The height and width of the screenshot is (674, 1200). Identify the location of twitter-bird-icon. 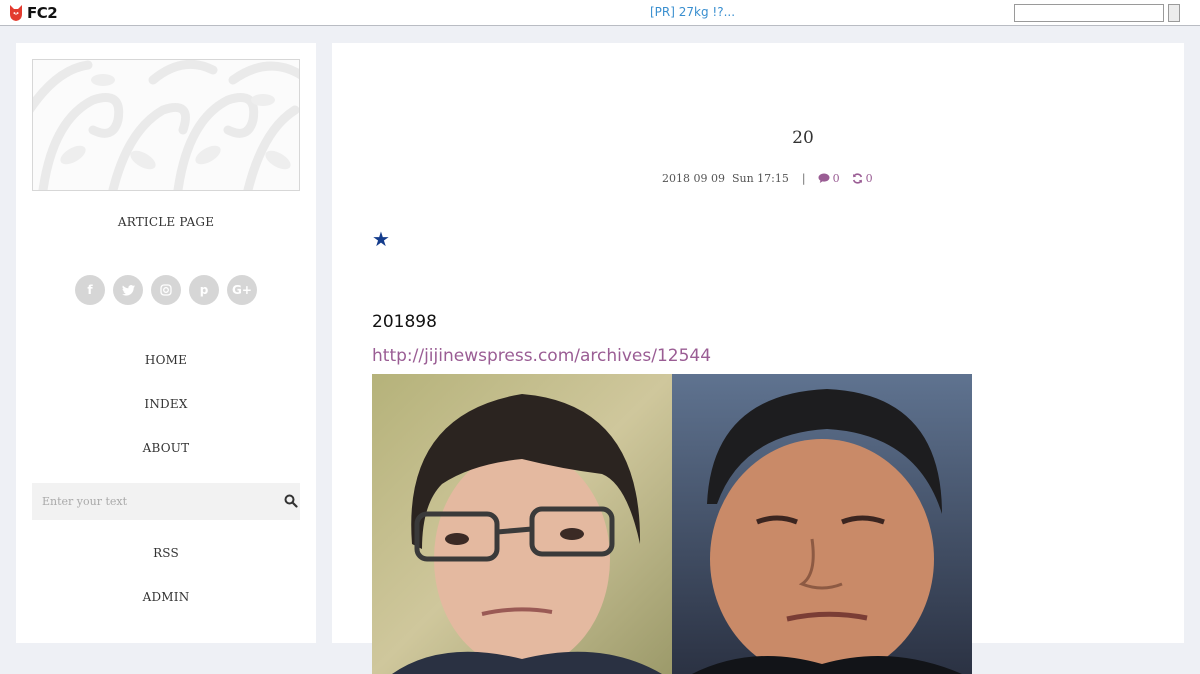
(128, 290).